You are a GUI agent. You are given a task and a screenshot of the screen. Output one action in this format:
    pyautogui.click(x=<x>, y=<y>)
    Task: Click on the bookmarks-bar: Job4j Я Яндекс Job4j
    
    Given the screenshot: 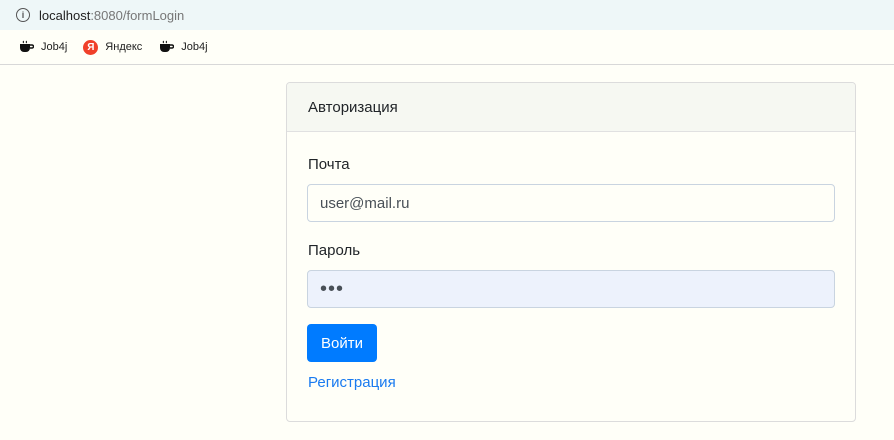 What is the action you would take?
    pyautogui.click(x=447, y=47)
    